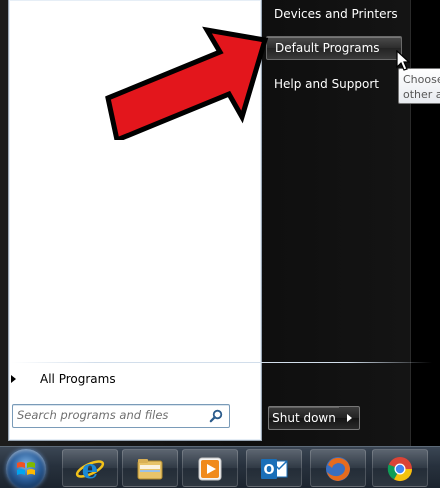  I want to click on shut-down-options-button, so click(349, 418).